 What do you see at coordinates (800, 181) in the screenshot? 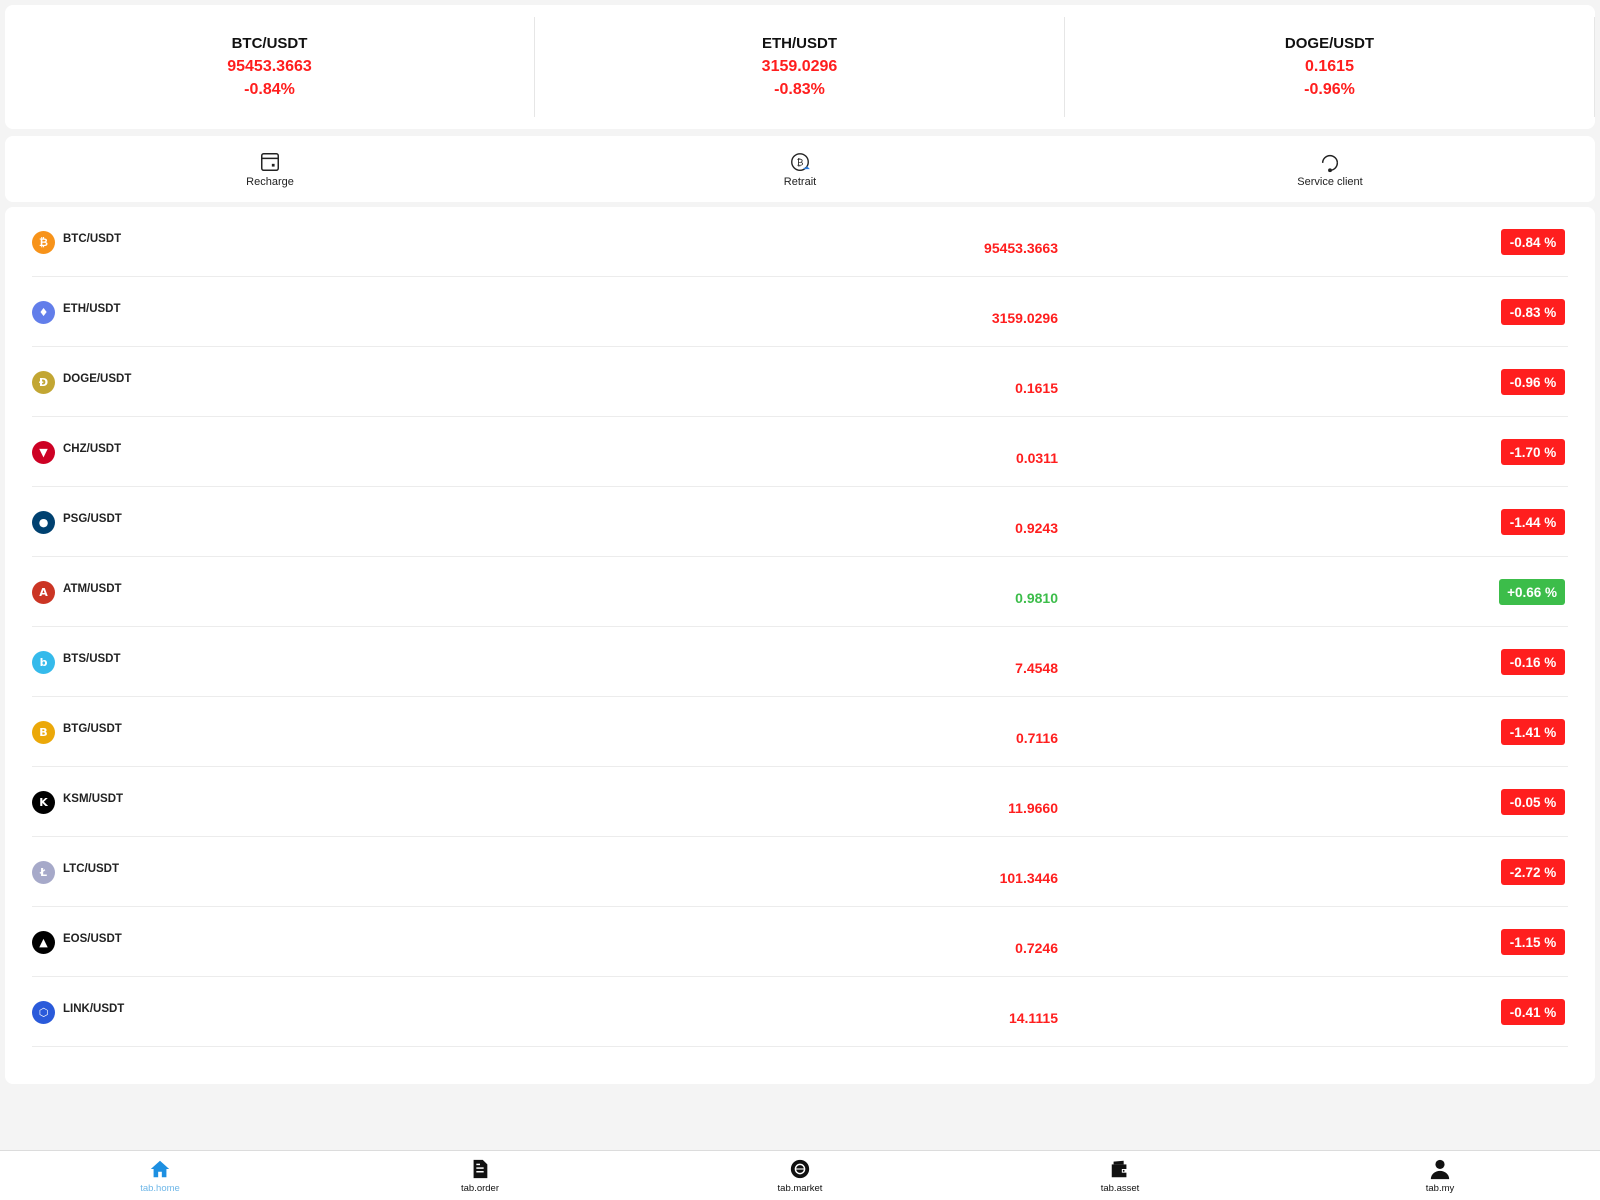
I see `withdraw-label: Retrait` at bounding box center [800, 181].